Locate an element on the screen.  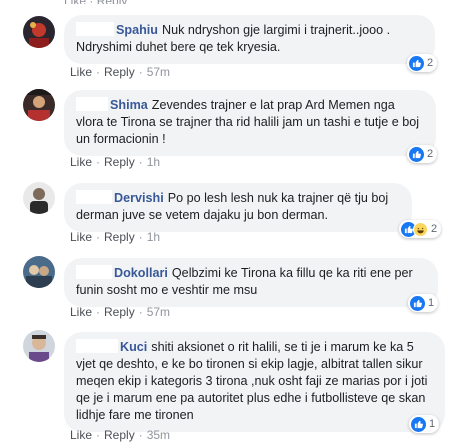
comment-actions: Like · Reply · 35m is located at coordinates (120, 435).